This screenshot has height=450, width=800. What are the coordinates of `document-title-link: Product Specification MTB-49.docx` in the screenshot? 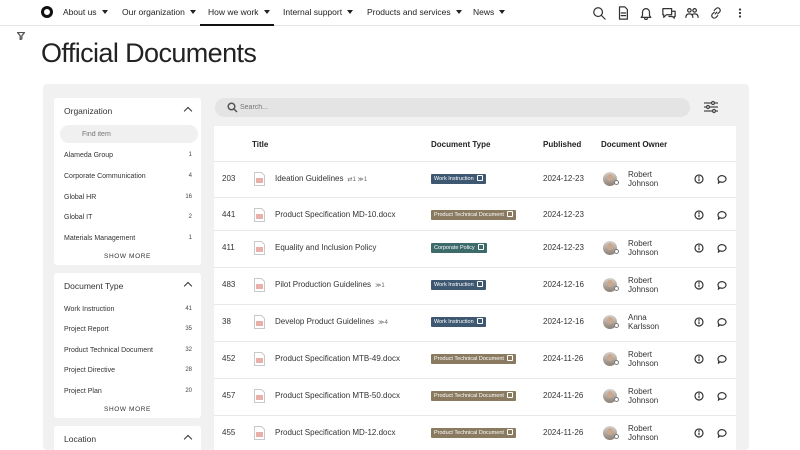 It's located at (337, 358).